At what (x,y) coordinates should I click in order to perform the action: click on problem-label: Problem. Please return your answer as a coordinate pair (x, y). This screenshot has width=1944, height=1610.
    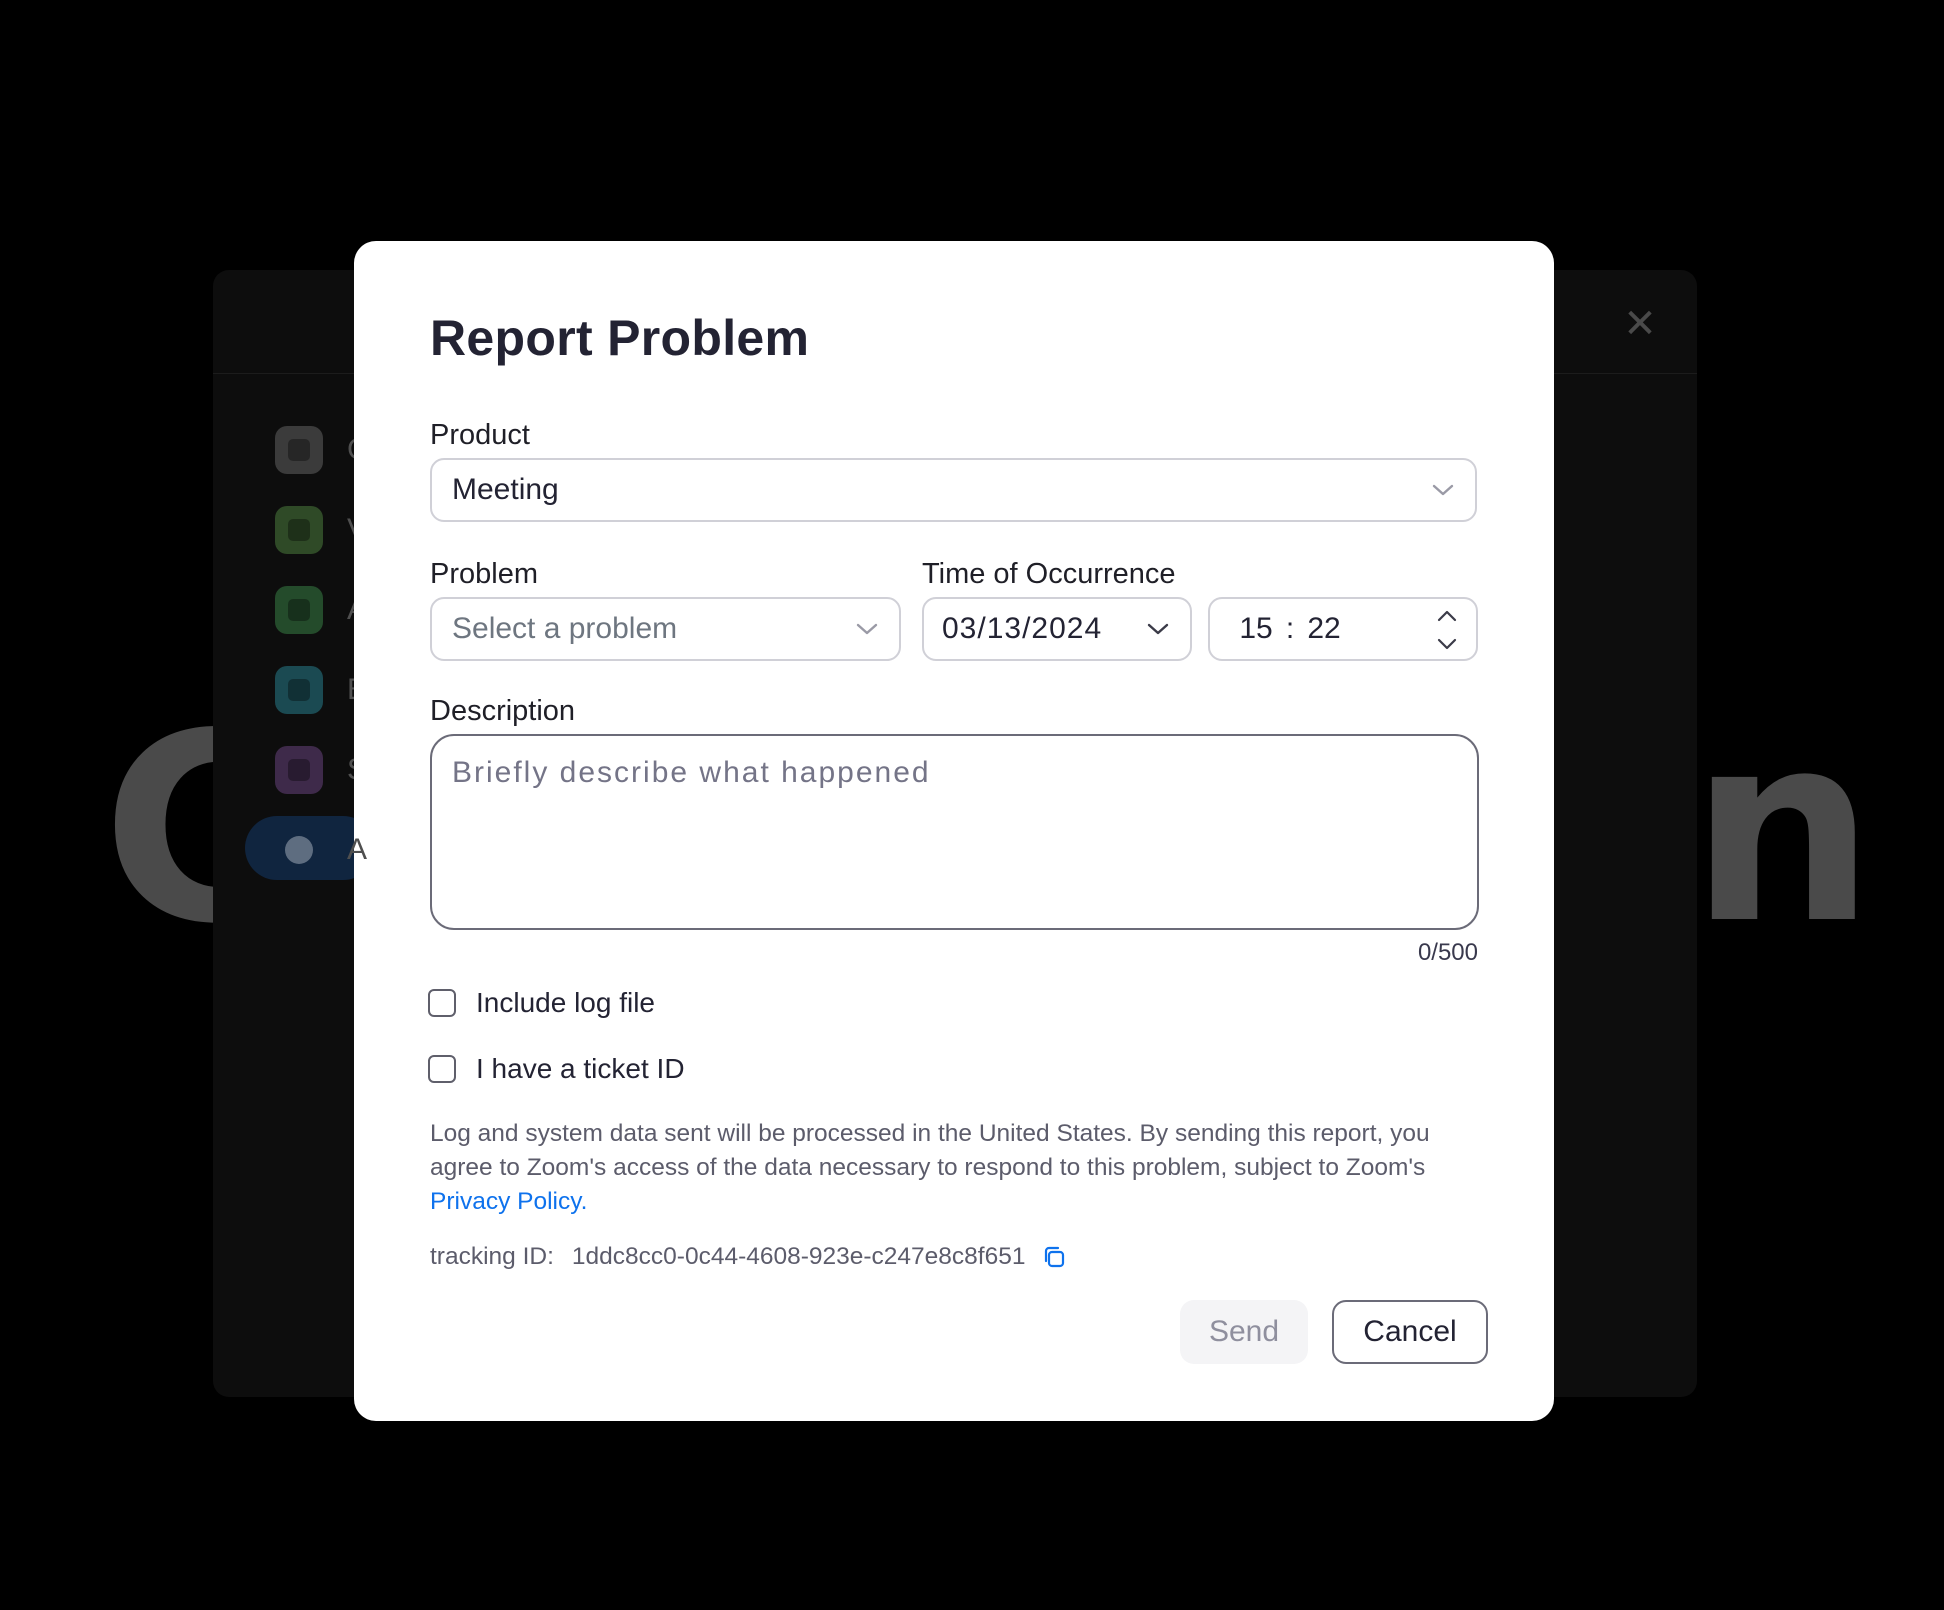
    Looking at the image, I should click on (484, 574).